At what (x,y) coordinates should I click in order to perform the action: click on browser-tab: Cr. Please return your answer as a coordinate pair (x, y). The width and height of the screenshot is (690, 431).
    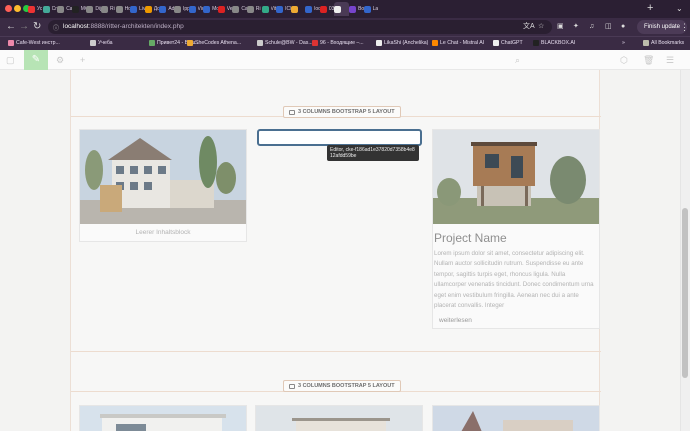
    Looking at the image, I should click on (50, 9).